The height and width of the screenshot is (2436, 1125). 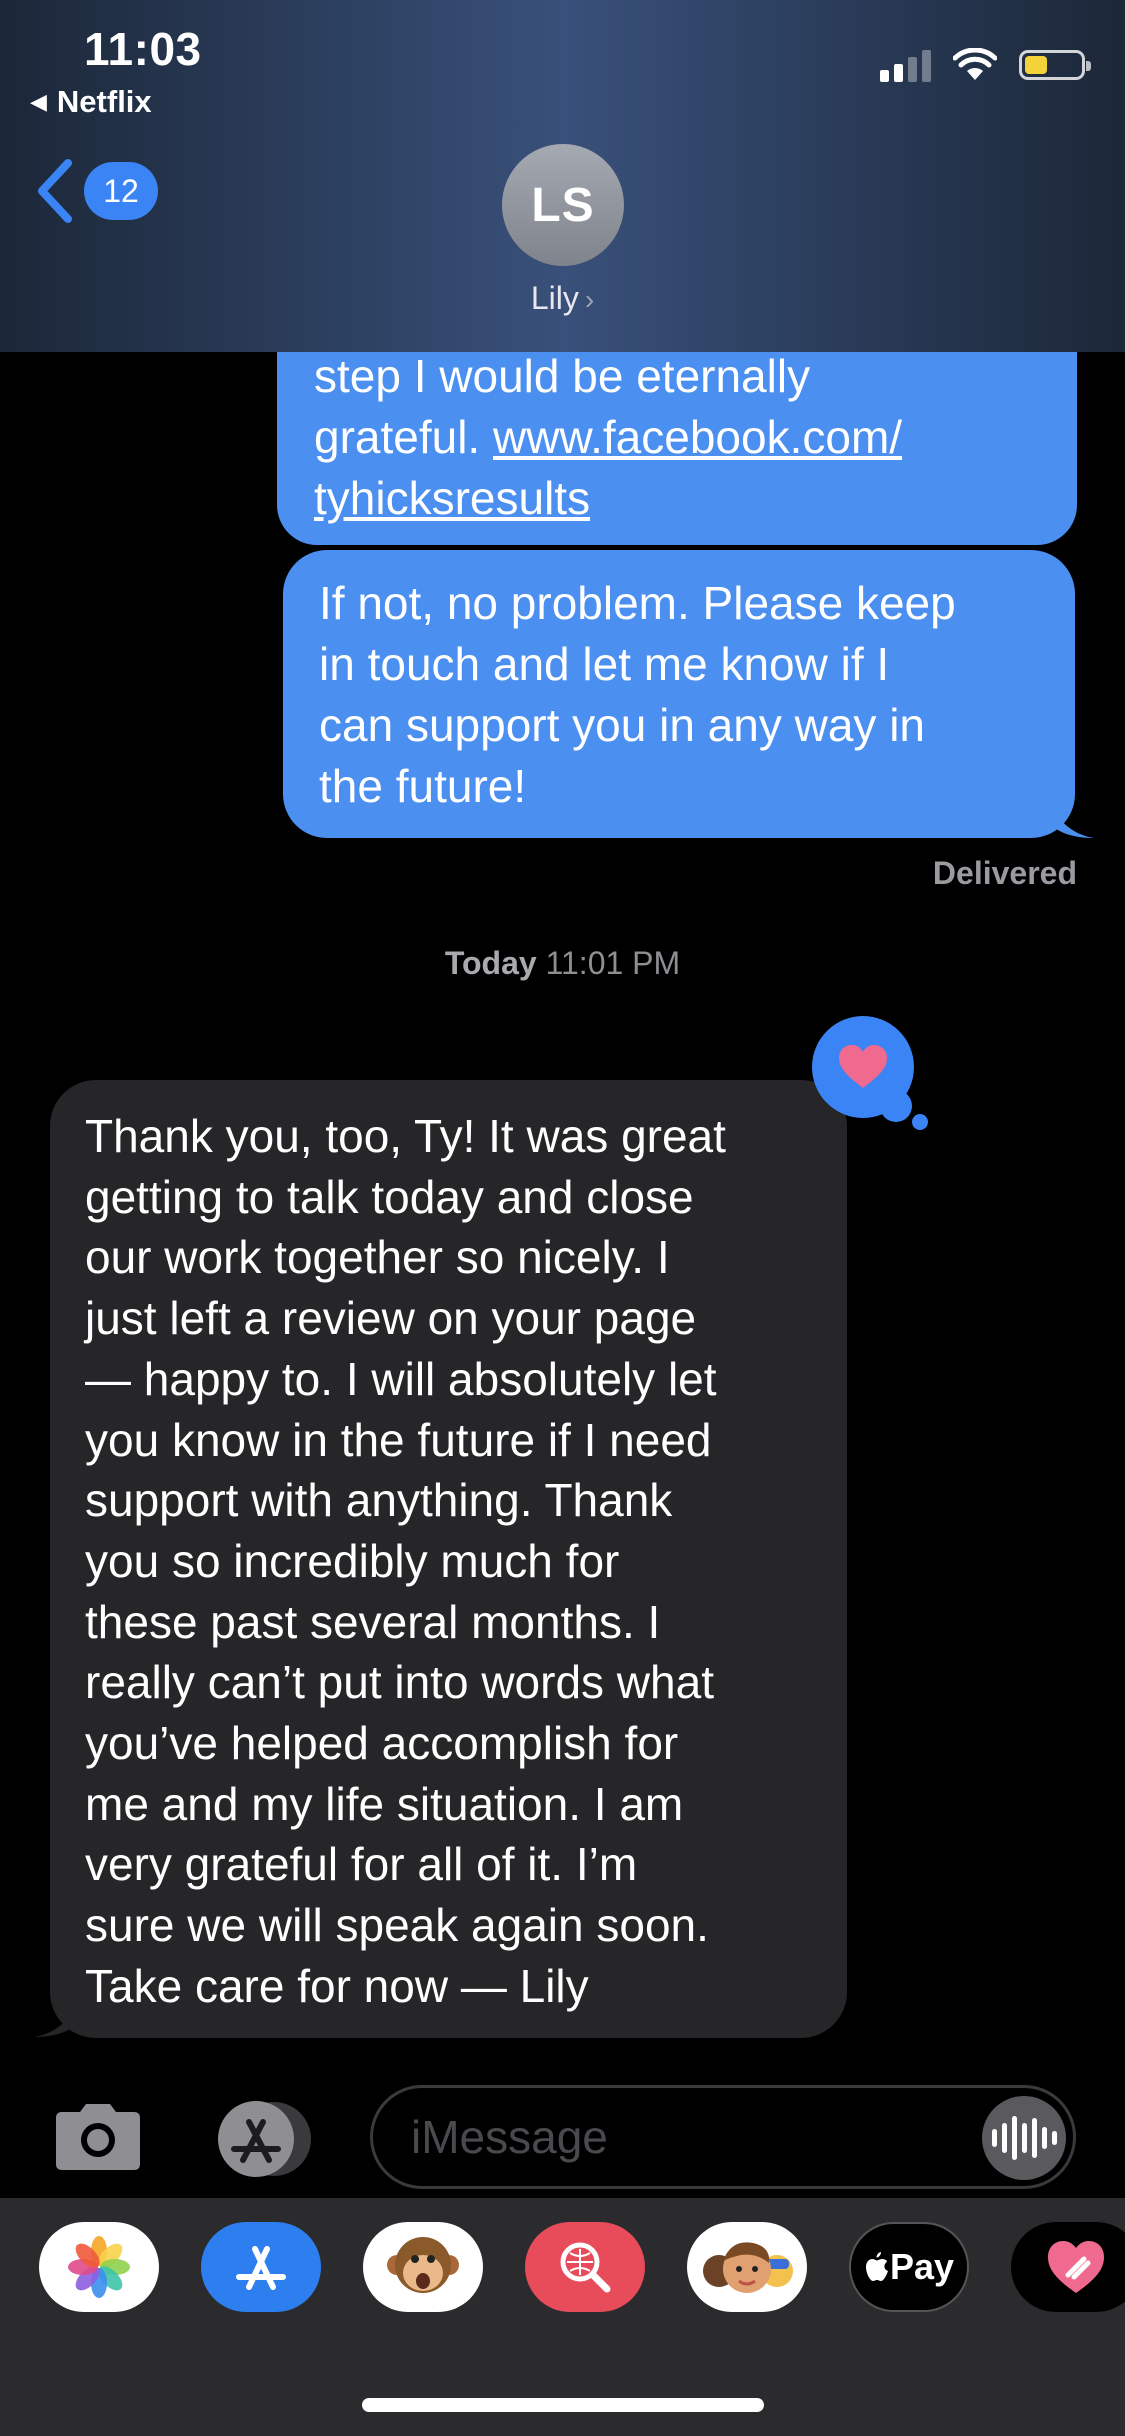 What do you see at coordinates (98, 2136) in the screenshot?
I see `camera-icon` at bounding box center [98, 2136].